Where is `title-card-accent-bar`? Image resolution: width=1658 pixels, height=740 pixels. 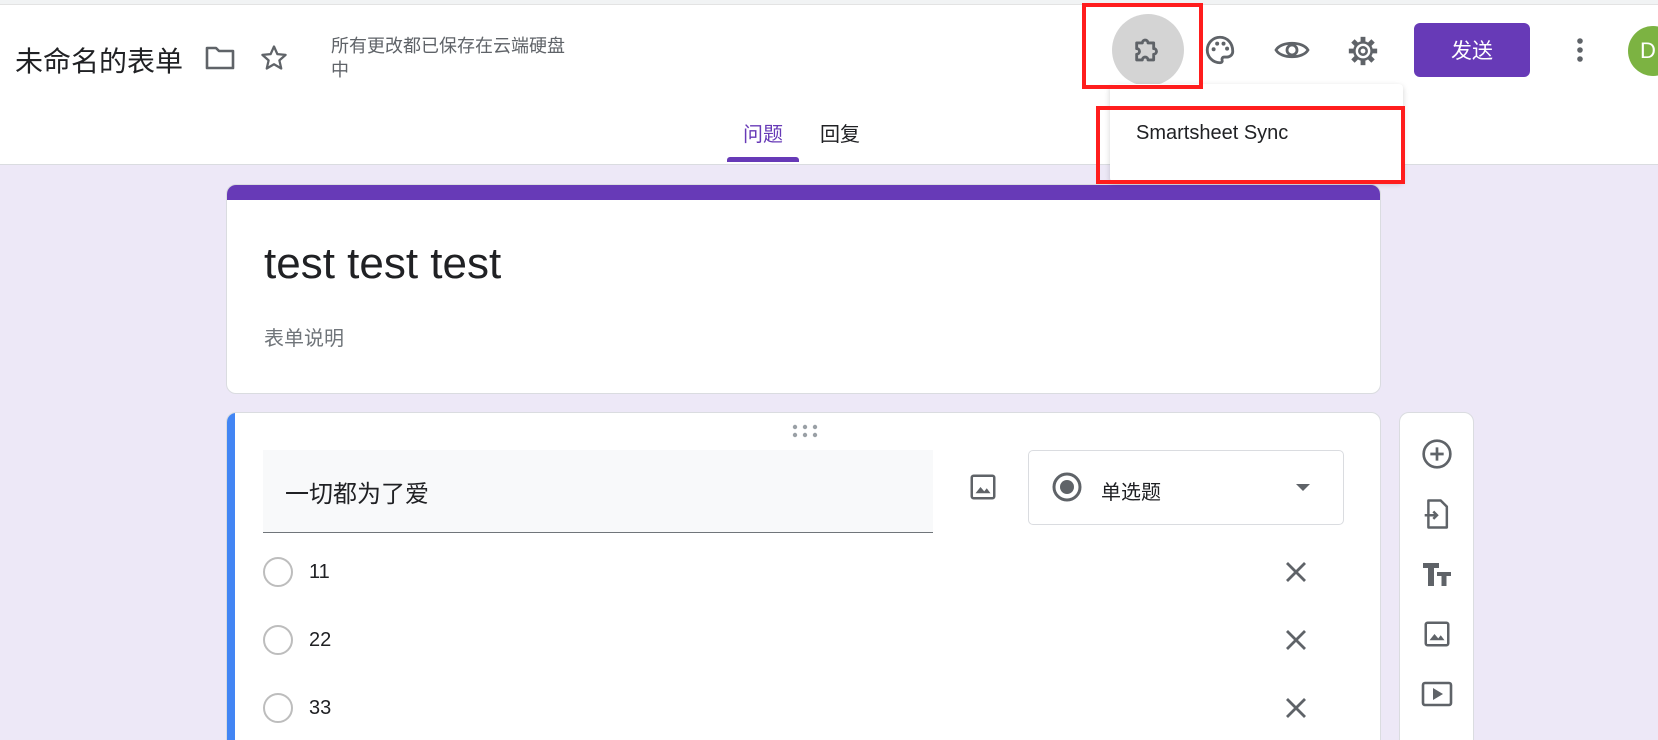 title-card-accent-bar is located at coordinates (803, 192).